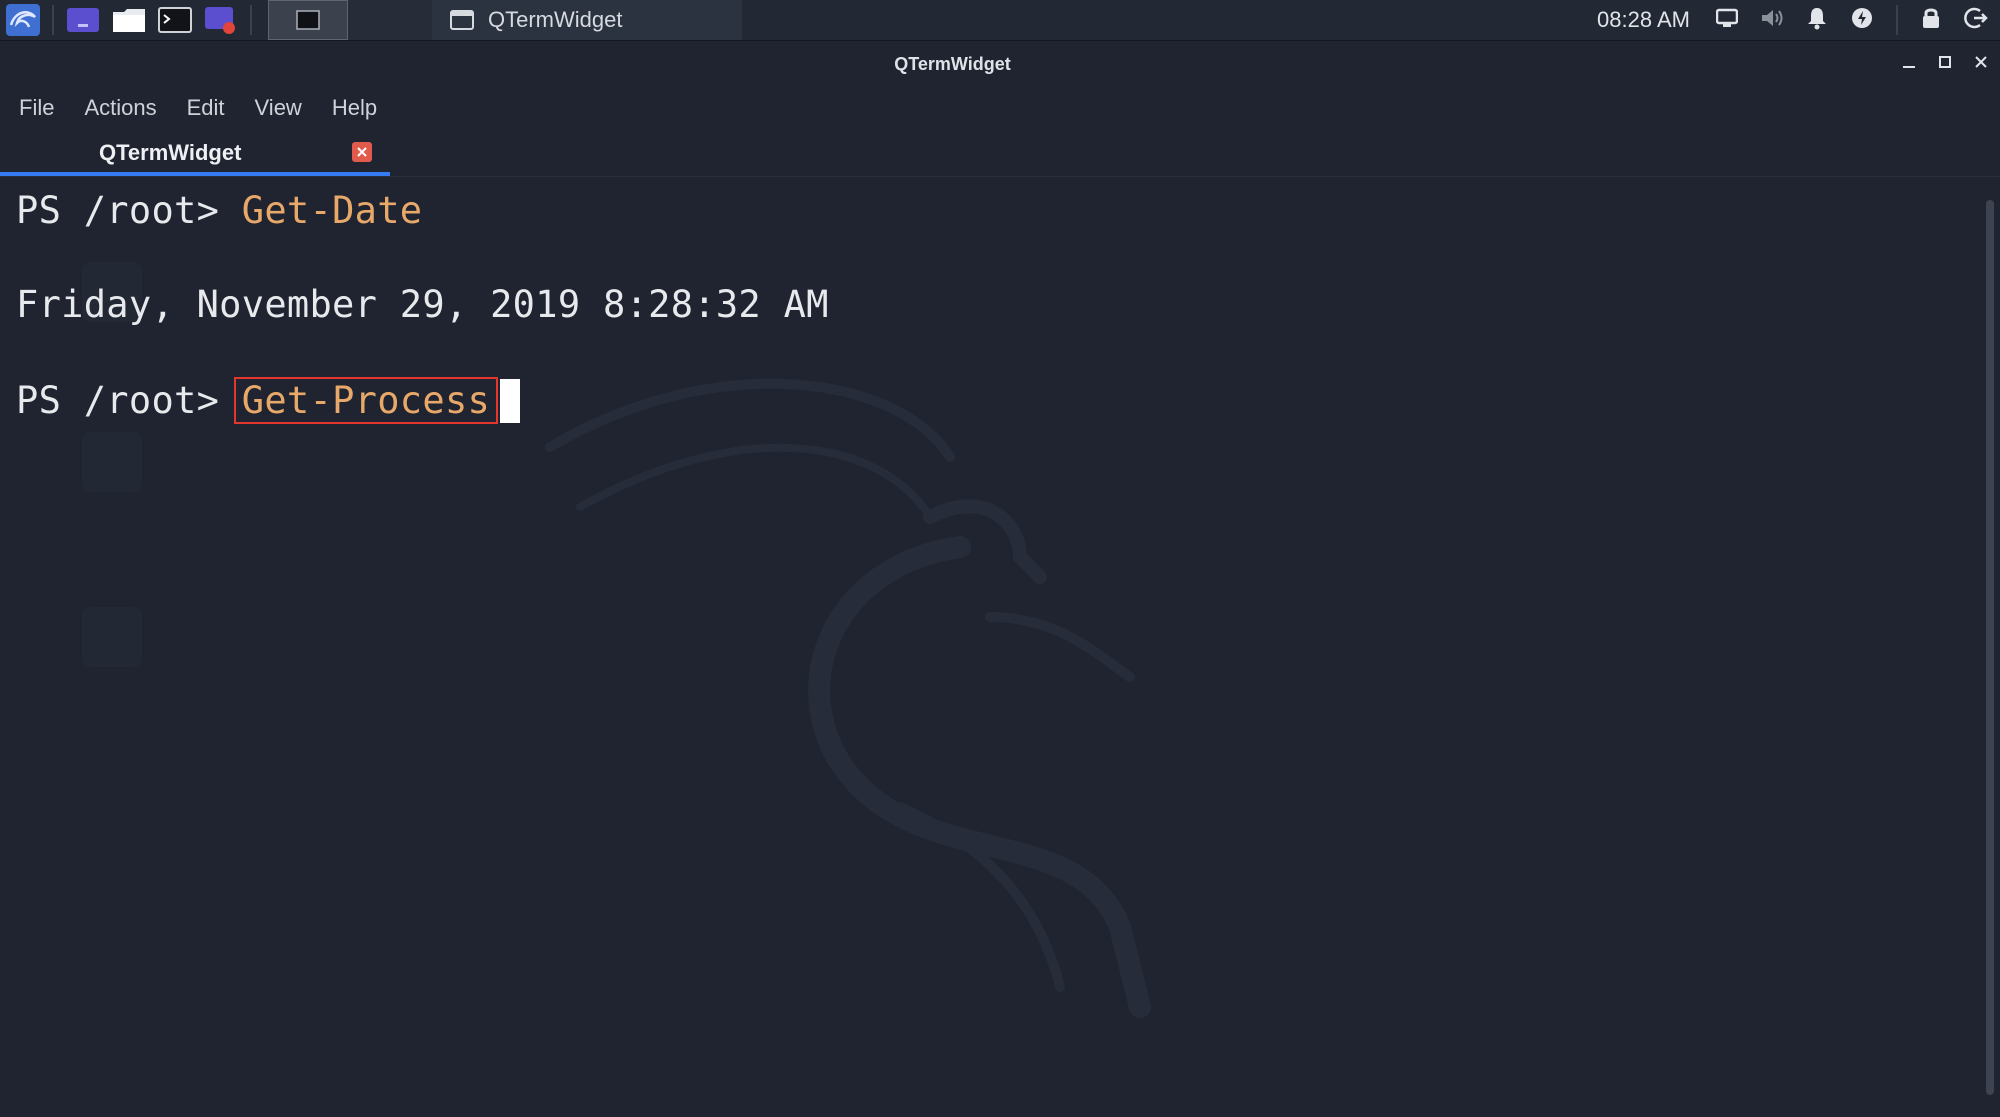  Describe the element at coordinates (1862, 20) in the screenshot. I see `power-manager-icon` at that location.